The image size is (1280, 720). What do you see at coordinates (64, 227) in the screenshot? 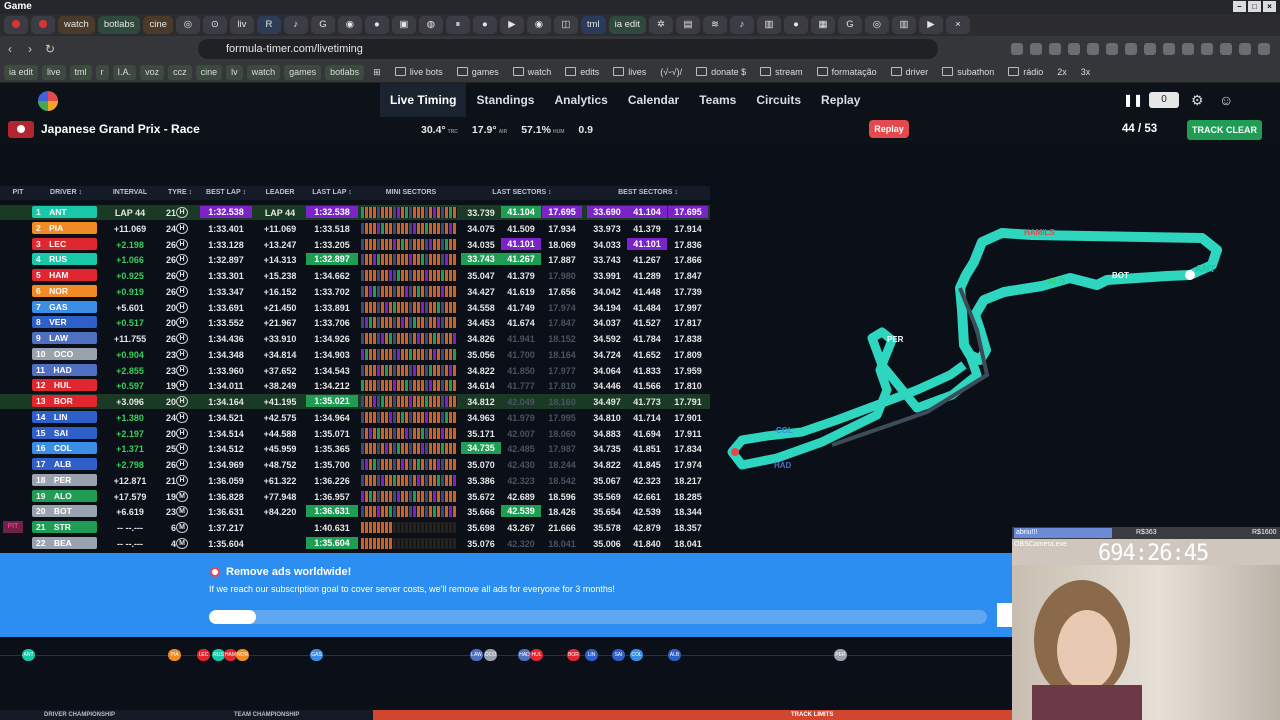
I see `driver-badge: 2 PIA` at bounding box center [64, 227].